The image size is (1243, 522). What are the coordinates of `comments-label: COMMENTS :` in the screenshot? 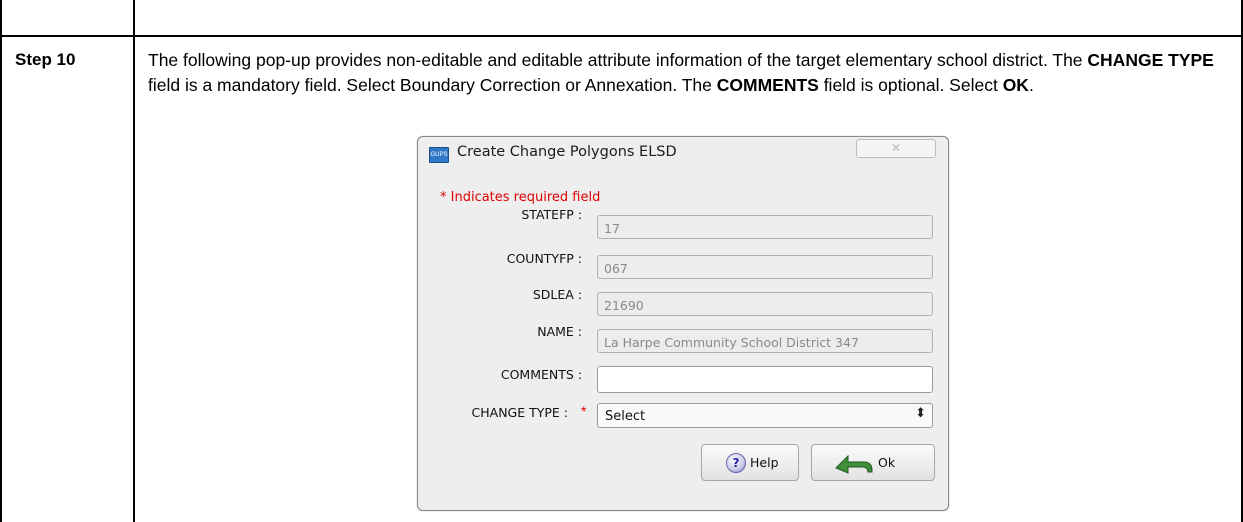 It's located at (541, 374).